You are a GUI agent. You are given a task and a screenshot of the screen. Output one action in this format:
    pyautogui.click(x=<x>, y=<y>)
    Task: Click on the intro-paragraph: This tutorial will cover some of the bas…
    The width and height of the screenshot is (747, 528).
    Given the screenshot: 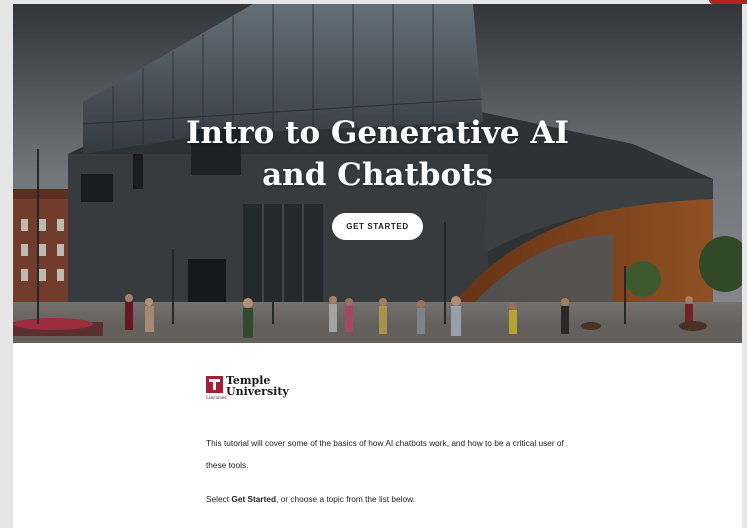 What is the action you would take?
    pyautogui.click(x=385, y=454)
    